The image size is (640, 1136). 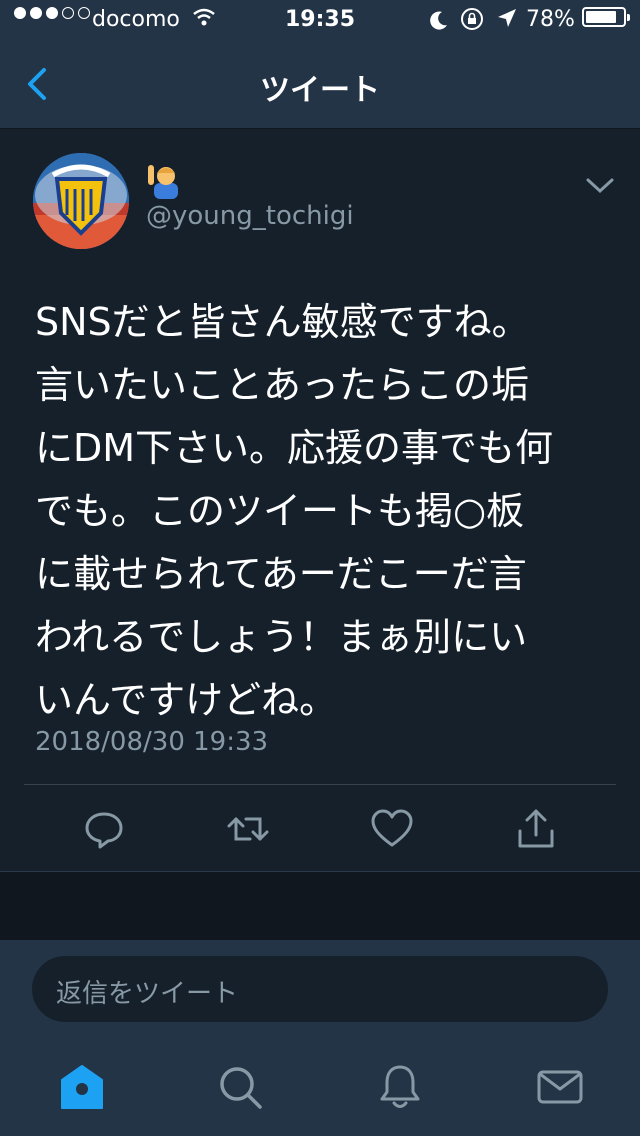 What do you see at coordinates (250, 216) in the screenshot?
I see `author-handle: @young_tochigi` at bounding box center [250, 216].